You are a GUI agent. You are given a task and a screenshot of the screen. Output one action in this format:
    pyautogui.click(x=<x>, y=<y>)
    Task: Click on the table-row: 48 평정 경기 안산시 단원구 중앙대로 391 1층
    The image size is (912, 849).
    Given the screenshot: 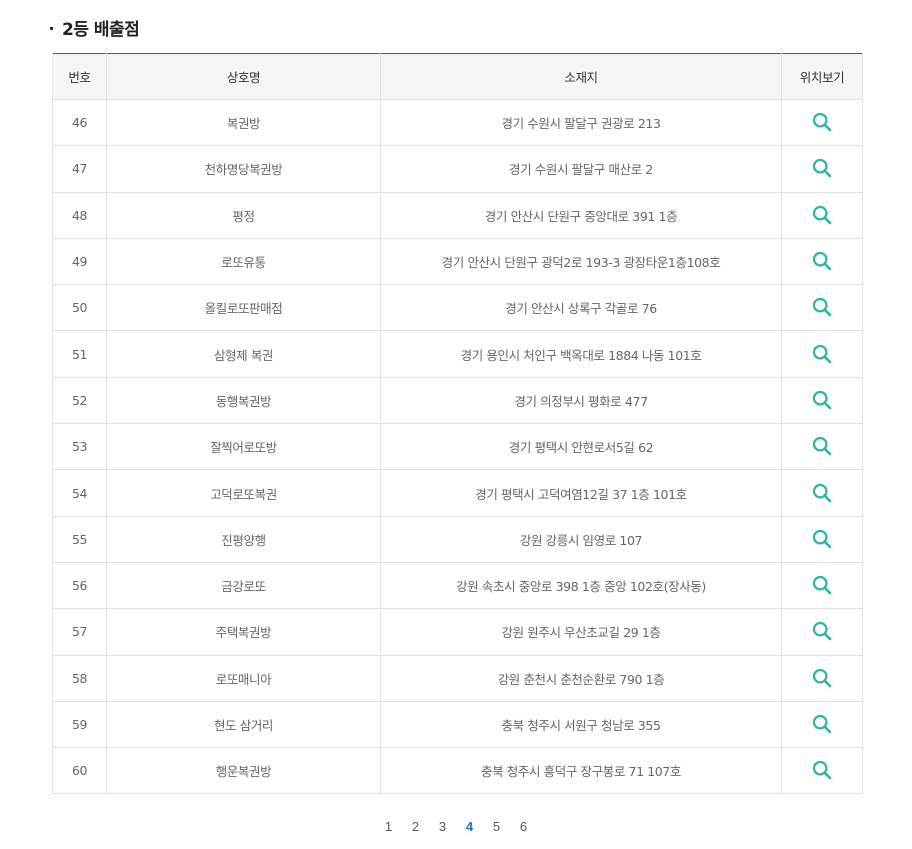 What is the action you would take?
    pyautogui.click(x=457, y=215)
    